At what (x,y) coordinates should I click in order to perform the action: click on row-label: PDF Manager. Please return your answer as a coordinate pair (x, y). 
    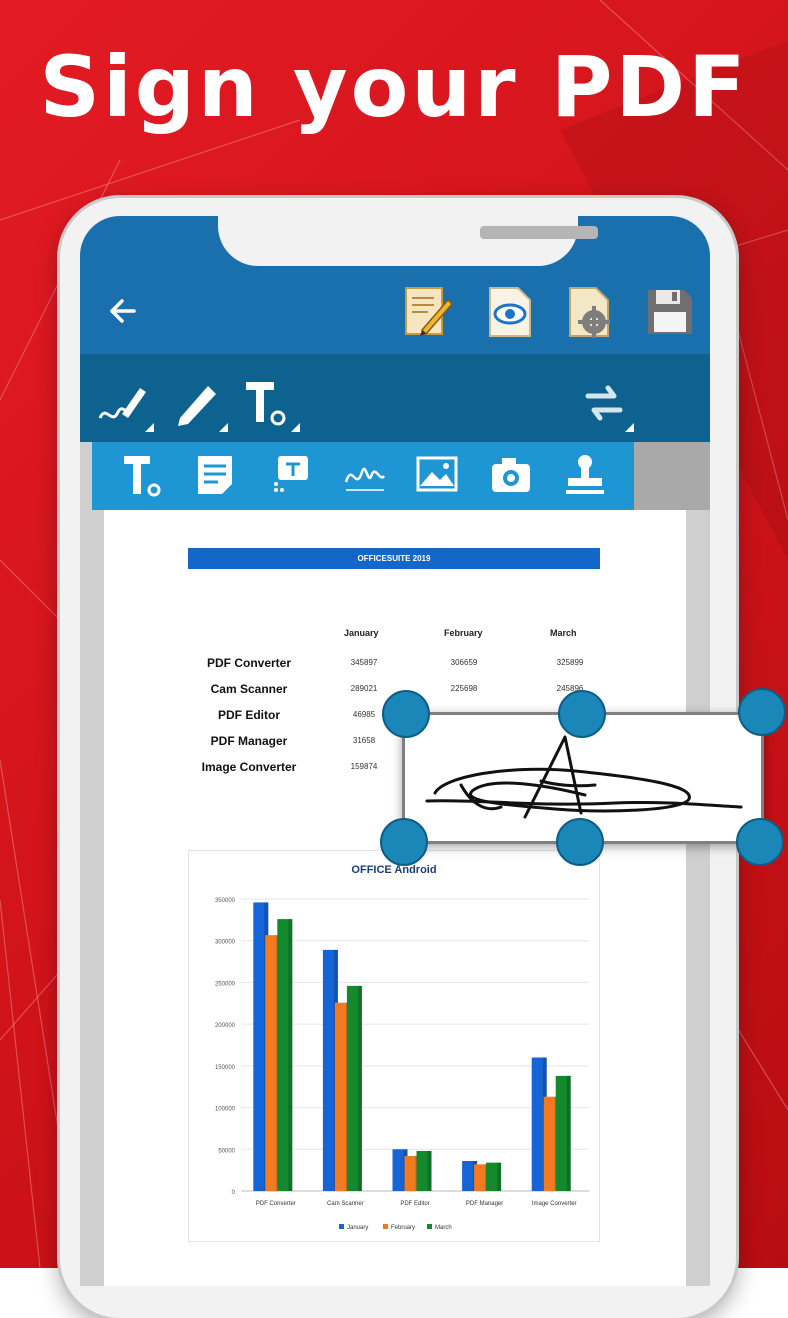
    Looking at the image, I should click on (249, 741).